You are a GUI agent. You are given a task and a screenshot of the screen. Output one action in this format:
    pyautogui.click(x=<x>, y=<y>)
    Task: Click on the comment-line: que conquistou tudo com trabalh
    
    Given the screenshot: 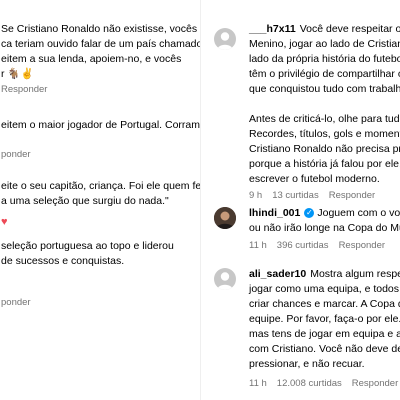 What is the action you would take?
    pyautogui.click(x=324, y=89)
    